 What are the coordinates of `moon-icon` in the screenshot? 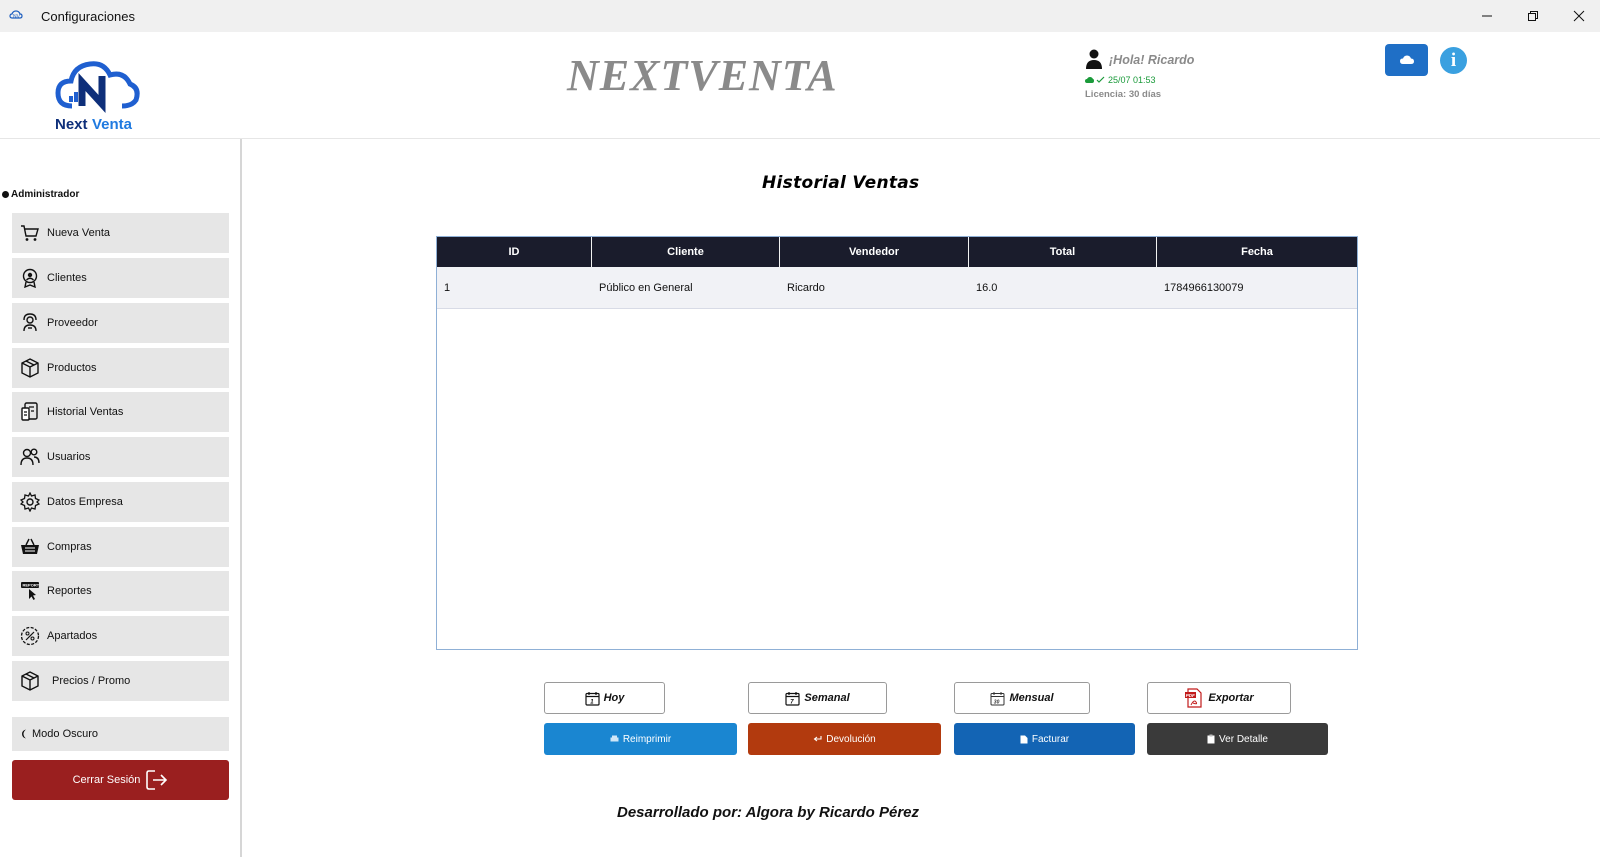 It's located at (24, 734).